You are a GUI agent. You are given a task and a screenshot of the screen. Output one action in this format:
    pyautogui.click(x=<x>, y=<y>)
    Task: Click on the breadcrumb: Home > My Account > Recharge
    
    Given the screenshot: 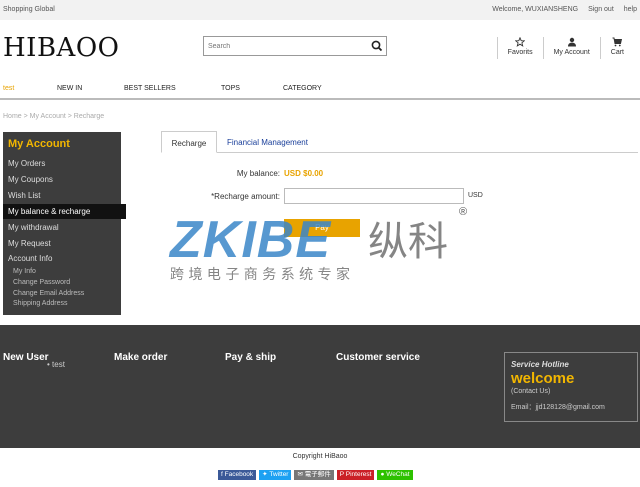 What is the action you would take?
    pyautogui.click(x=54, y=116)
    